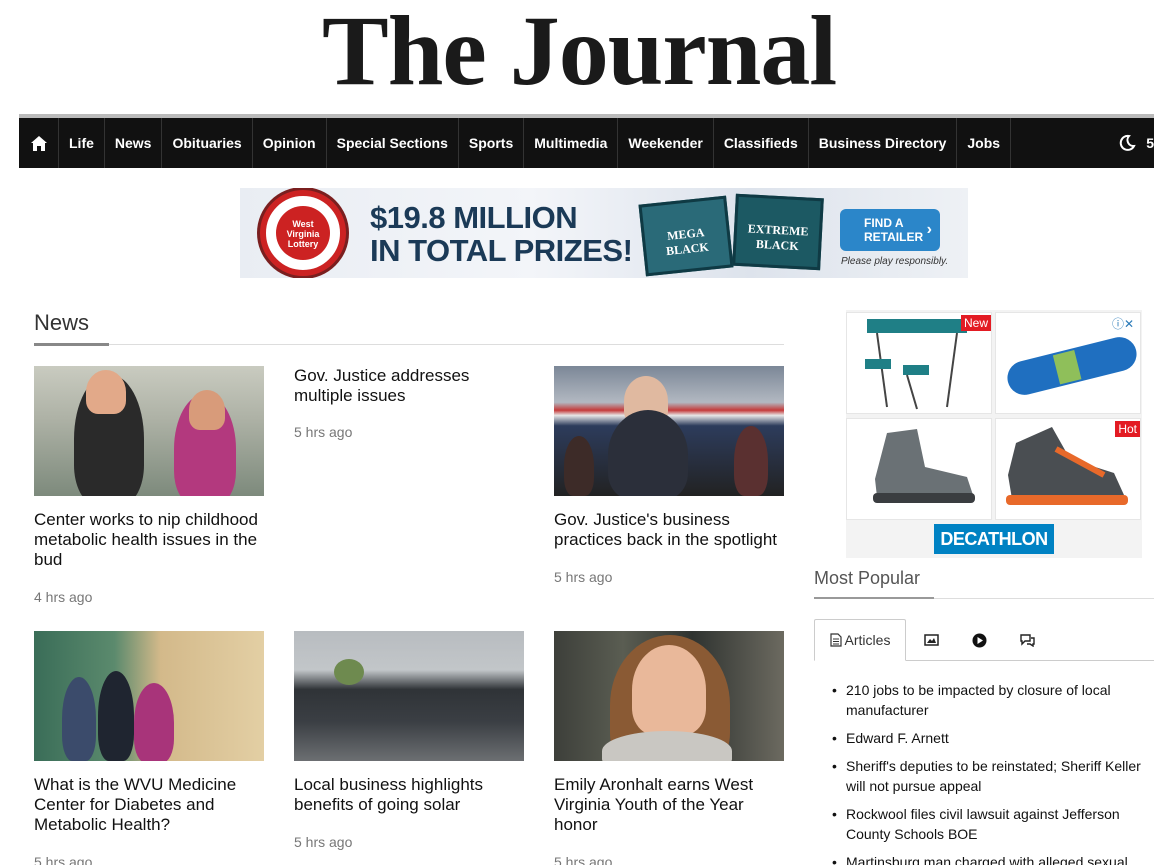  I want to click on news-section-underline, so click(71, 344).